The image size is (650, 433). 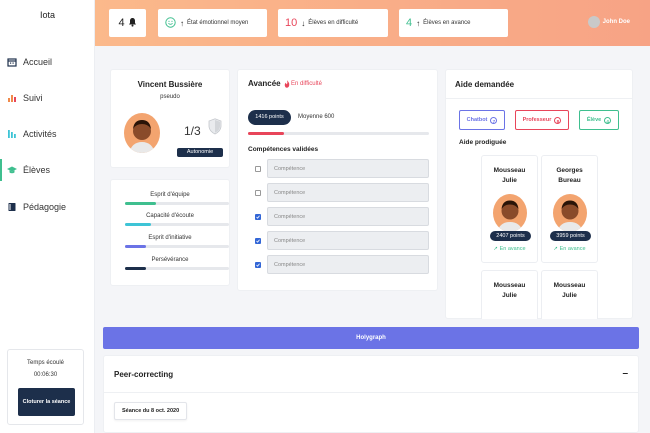 What do you see at coordinates (142, 133) in the screenshot?
I see `student-avatar` at bounding box center [142, 133].